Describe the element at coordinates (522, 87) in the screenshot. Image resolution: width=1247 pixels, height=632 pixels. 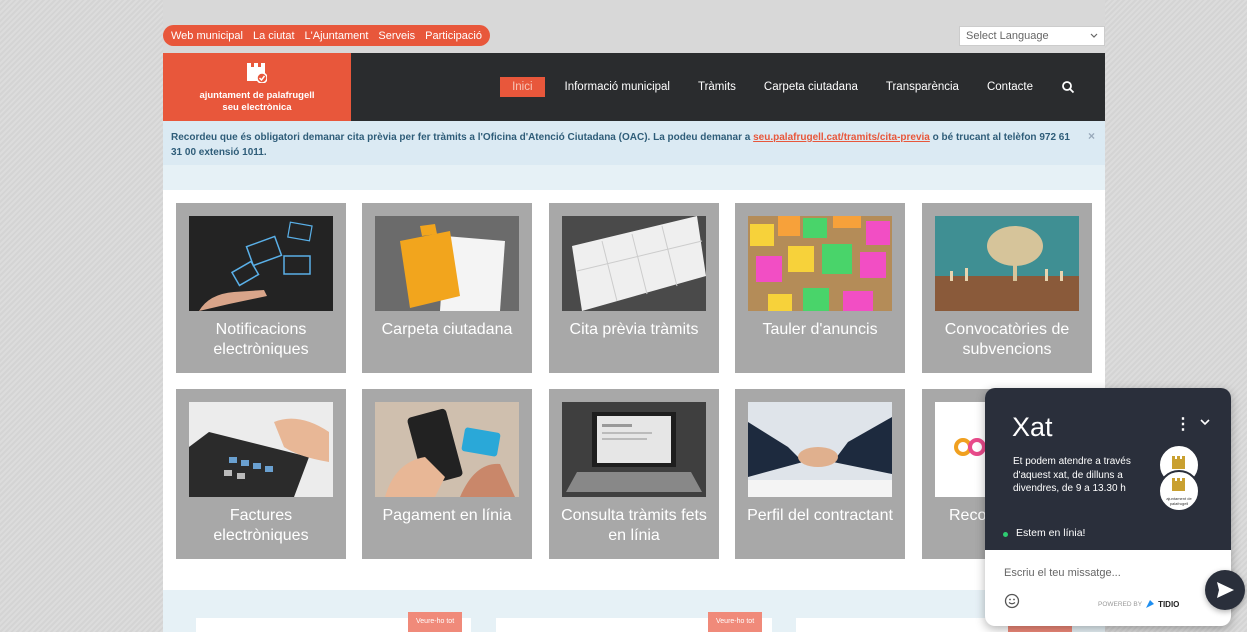
I see `nav-inici: Inici` at that location.